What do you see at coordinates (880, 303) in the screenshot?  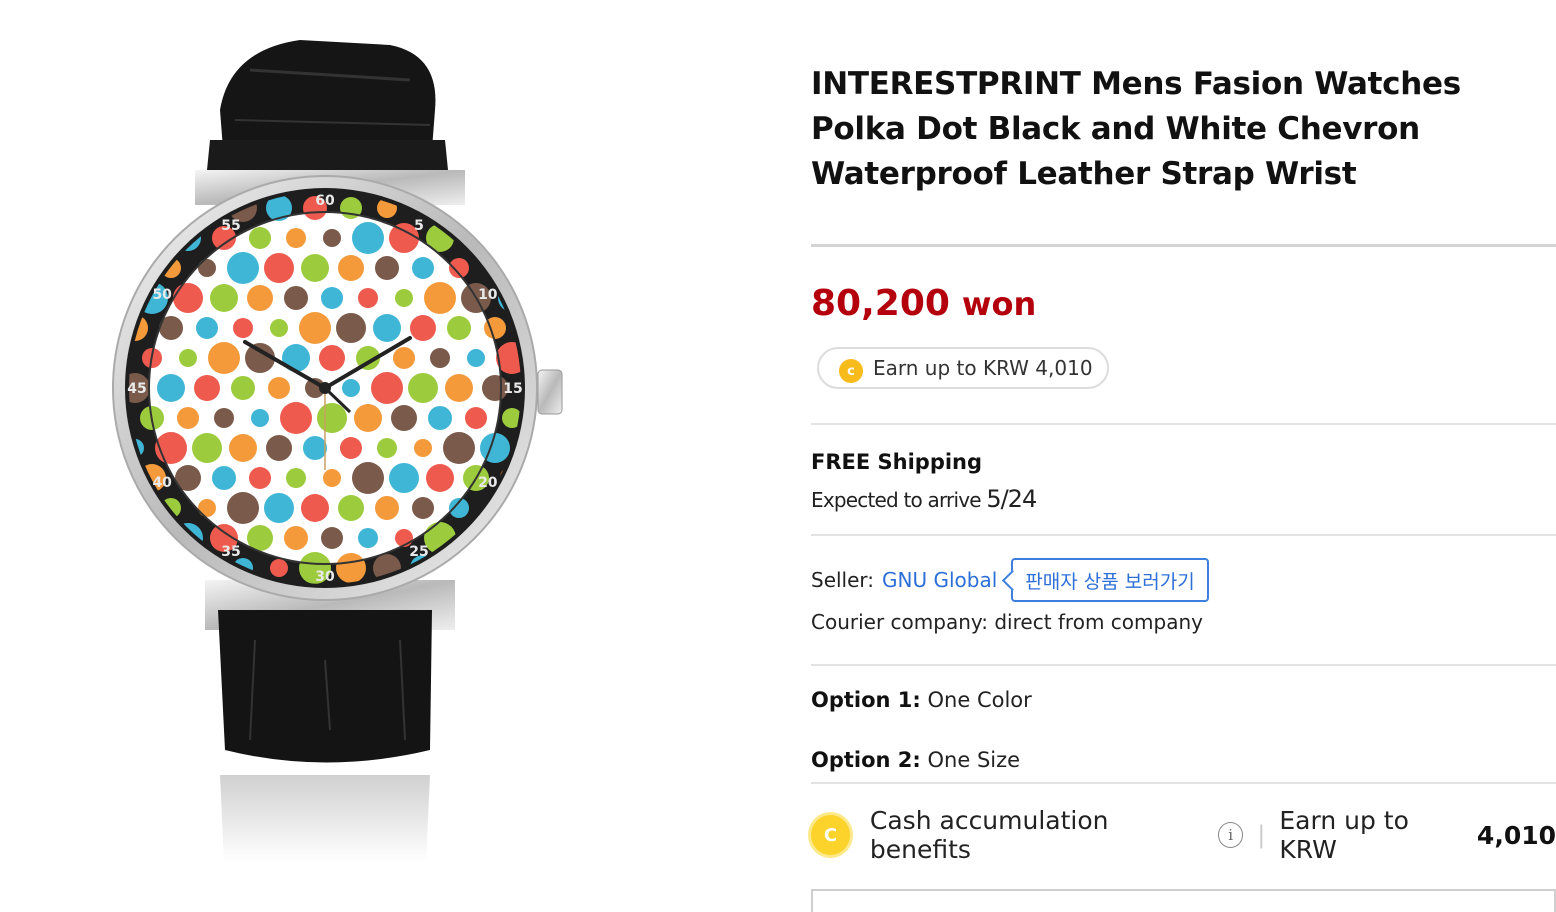 I see `price-amount: 80,200` at bounding box center [880, 303].